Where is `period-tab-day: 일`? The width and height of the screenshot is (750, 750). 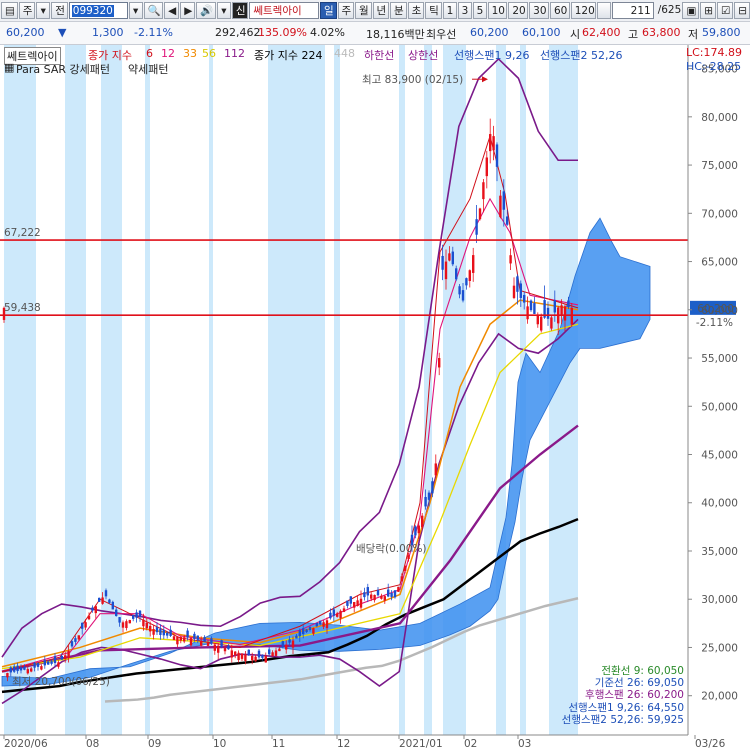 period-tab-day: 일 is located at coordinates (328, 10).